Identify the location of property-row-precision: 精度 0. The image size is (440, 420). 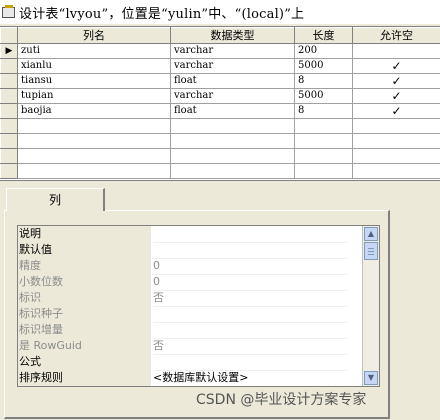
(198, 266).